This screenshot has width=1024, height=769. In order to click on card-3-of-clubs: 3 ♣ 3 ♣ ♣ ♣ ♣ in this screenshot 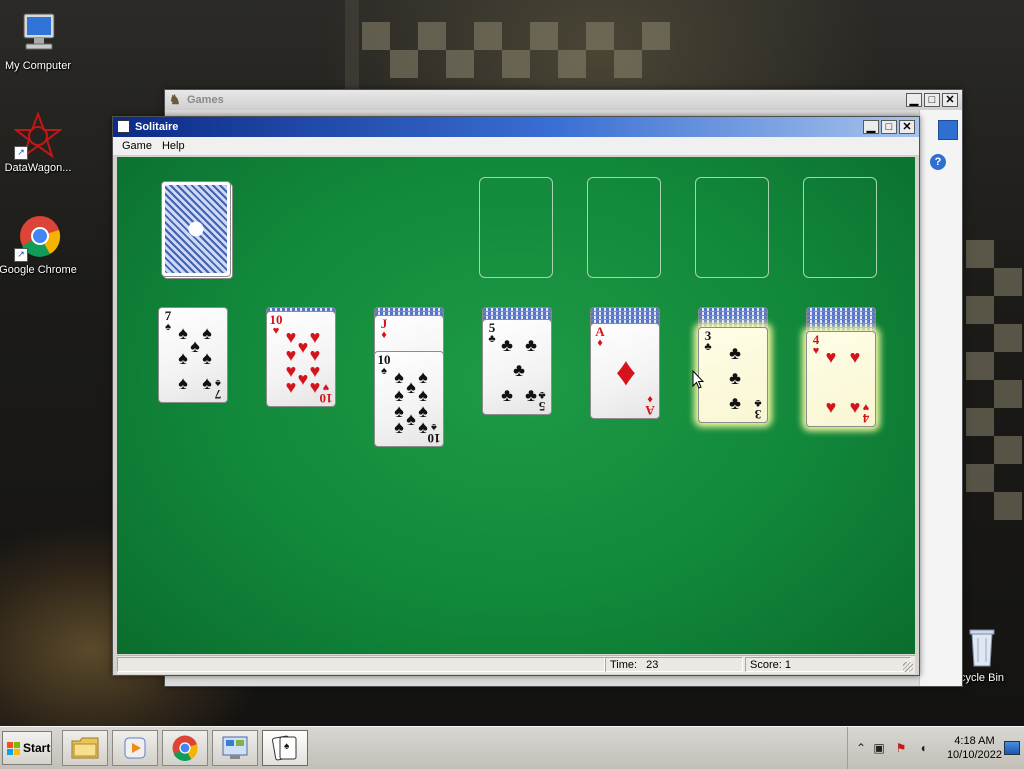, I will do `click(733, 375)`.